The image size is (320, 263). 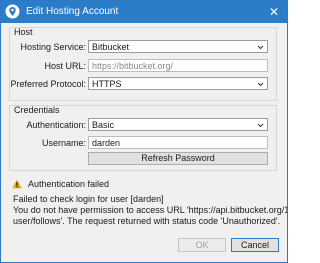 I want to click on ok-button: OK, so click(x=202, y=245).